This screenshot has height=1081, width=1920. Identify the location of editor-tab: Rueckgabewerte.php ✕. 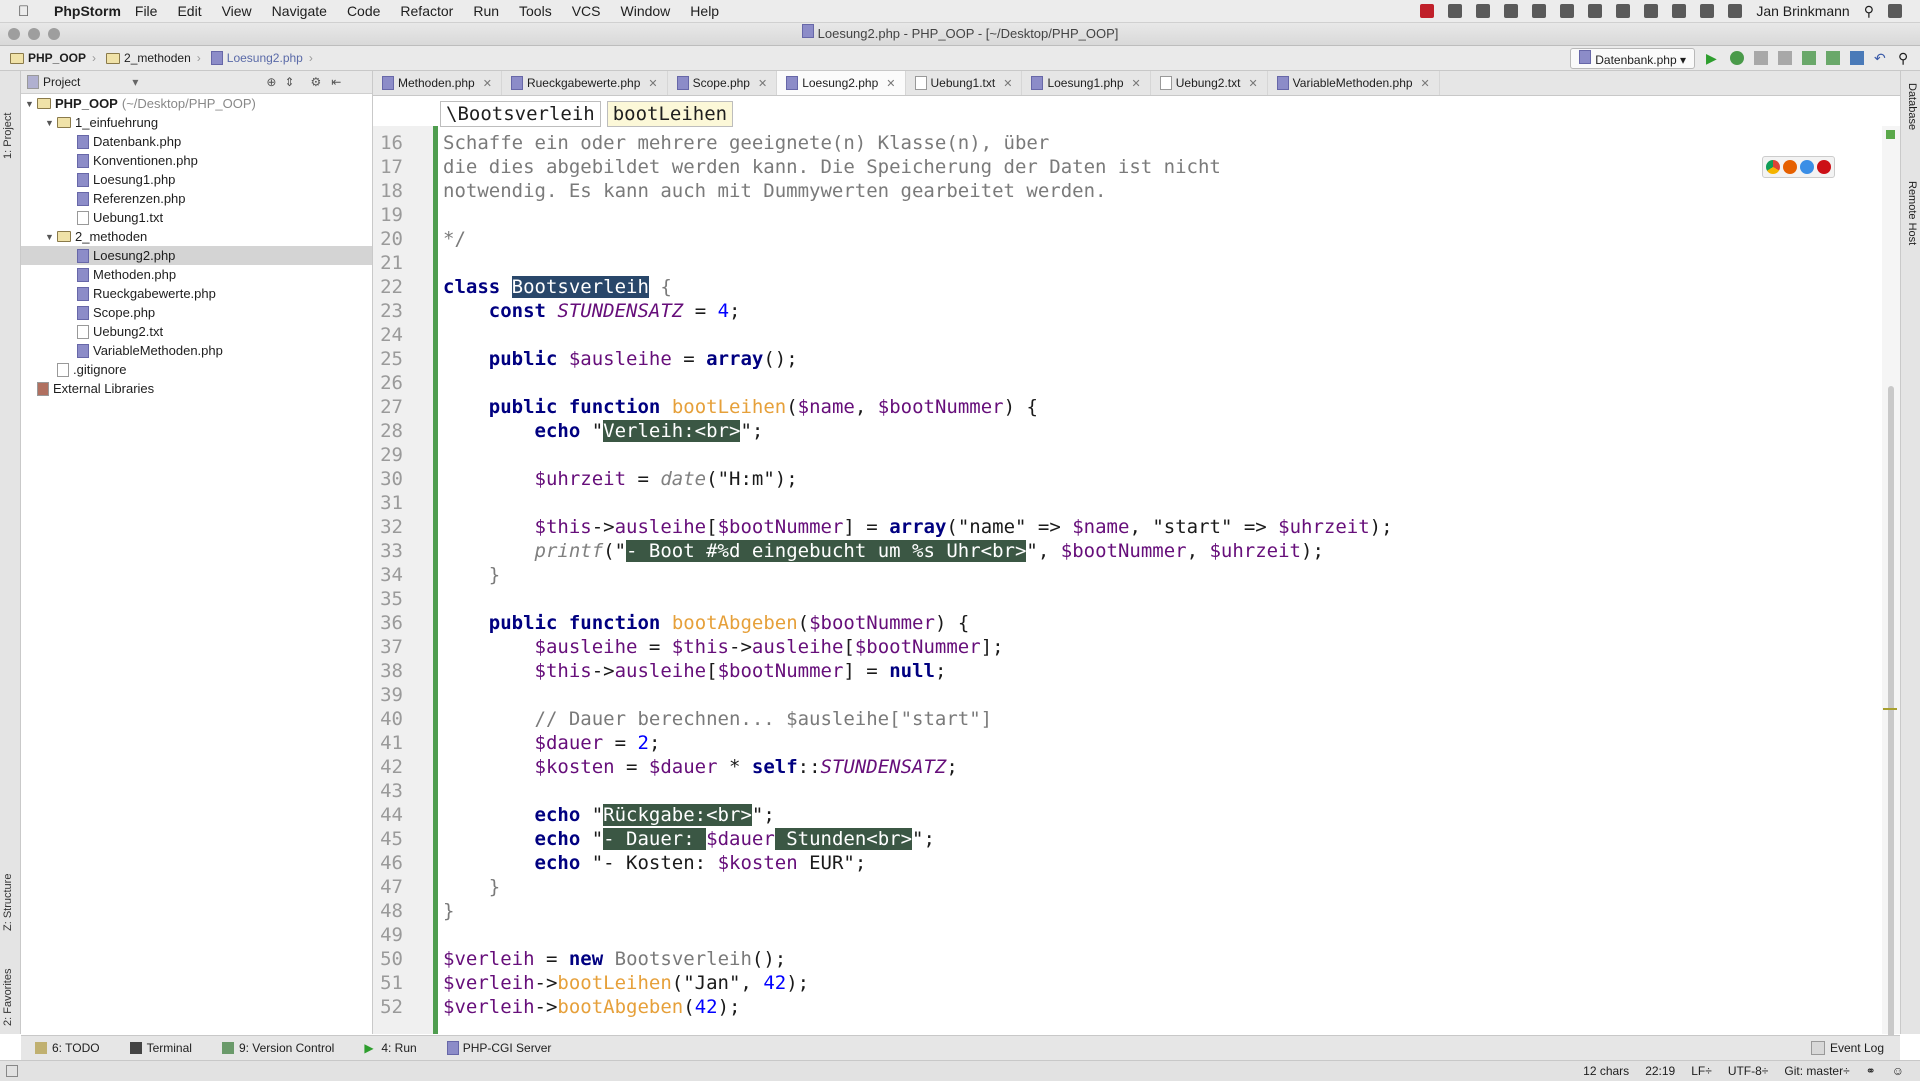
(585, 83).